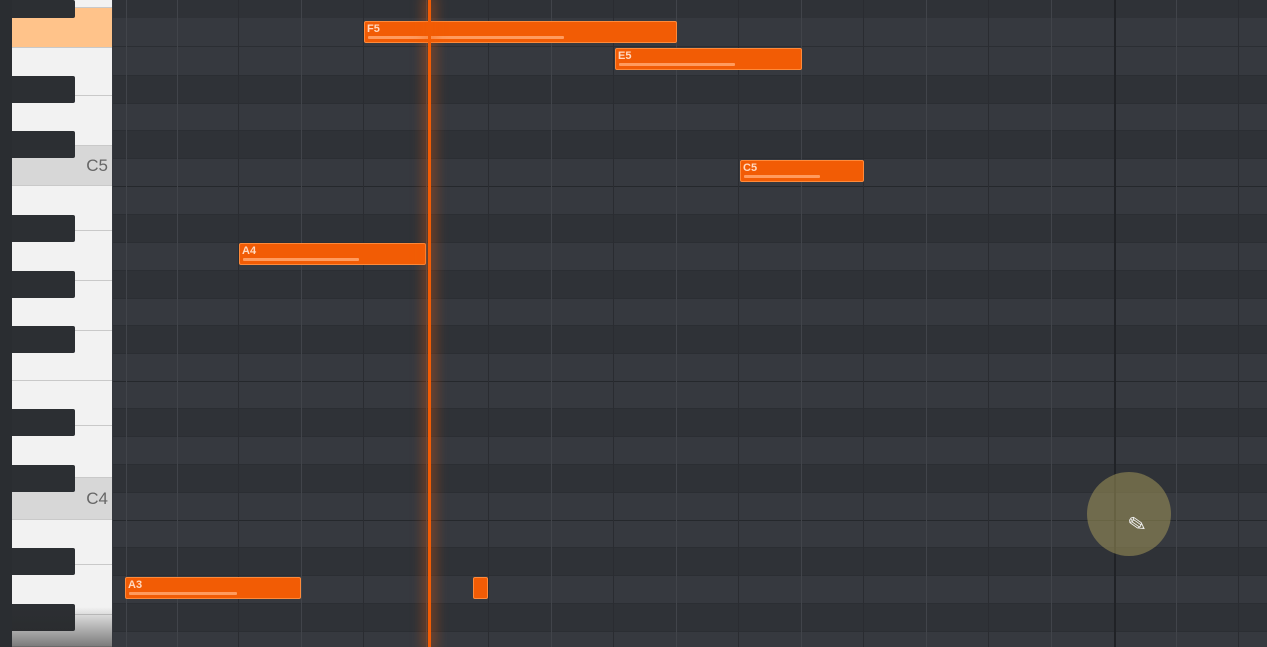 Image resolution: width=1267 pixels, height=647 pixels. What do you see at coordinates (135, 585) in the screenshot?
I see `note-label: A3` at bounding box center [135, 585].